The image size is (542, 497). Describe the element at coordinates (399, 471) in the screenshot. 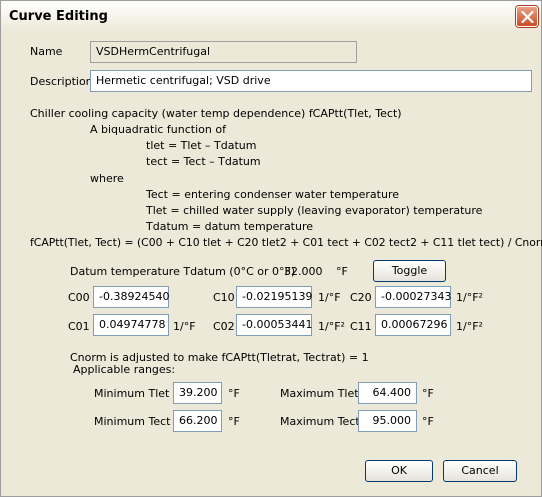

I see `ok-button: OK` at that location.